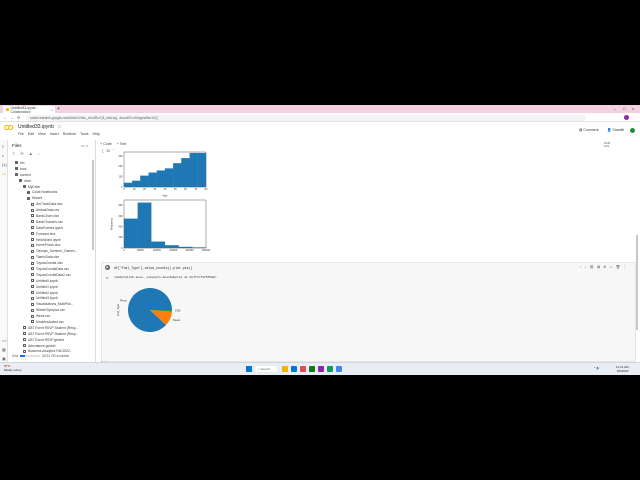 Image resolution: width=640 pixels, height=480 pixels. What do you see at coordinates (87, 145) in the screenshot?
I see `panel-close-icon: ×` at bounding box center [87, 145].